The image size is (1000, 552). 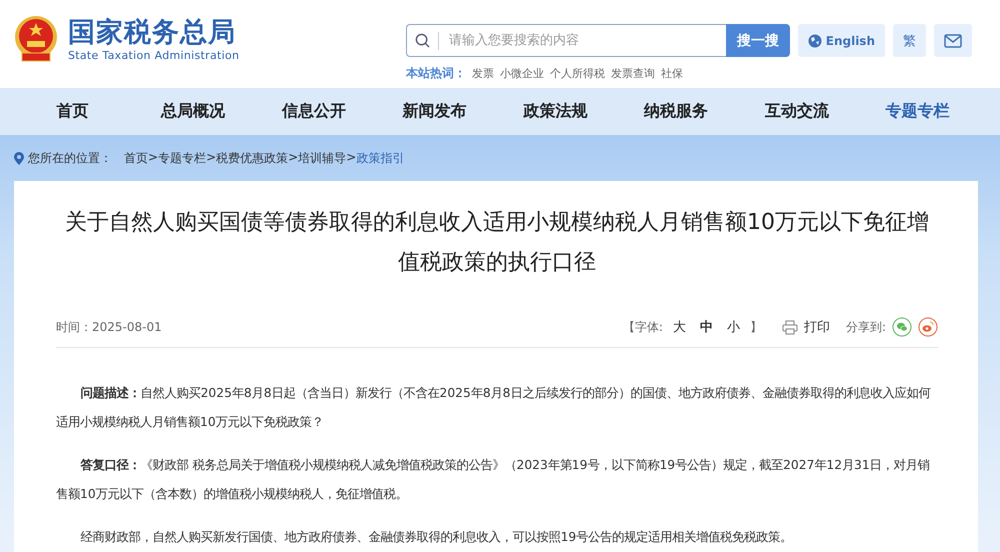 What do you see at coordinates (434, 111) in the screenshot?
I see `nav-item: 新闻发布` at bounding box center [434, 111].